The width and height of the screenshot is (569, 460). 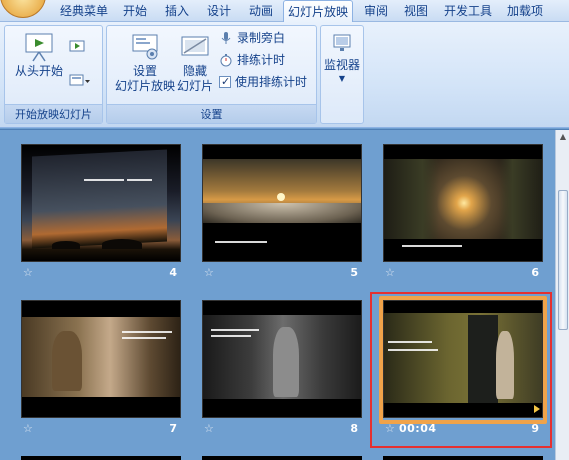 What do you see at coordinates (535, 272) in the screenshot?
I see `slide-number: 6` at bounding box center [535, 272].